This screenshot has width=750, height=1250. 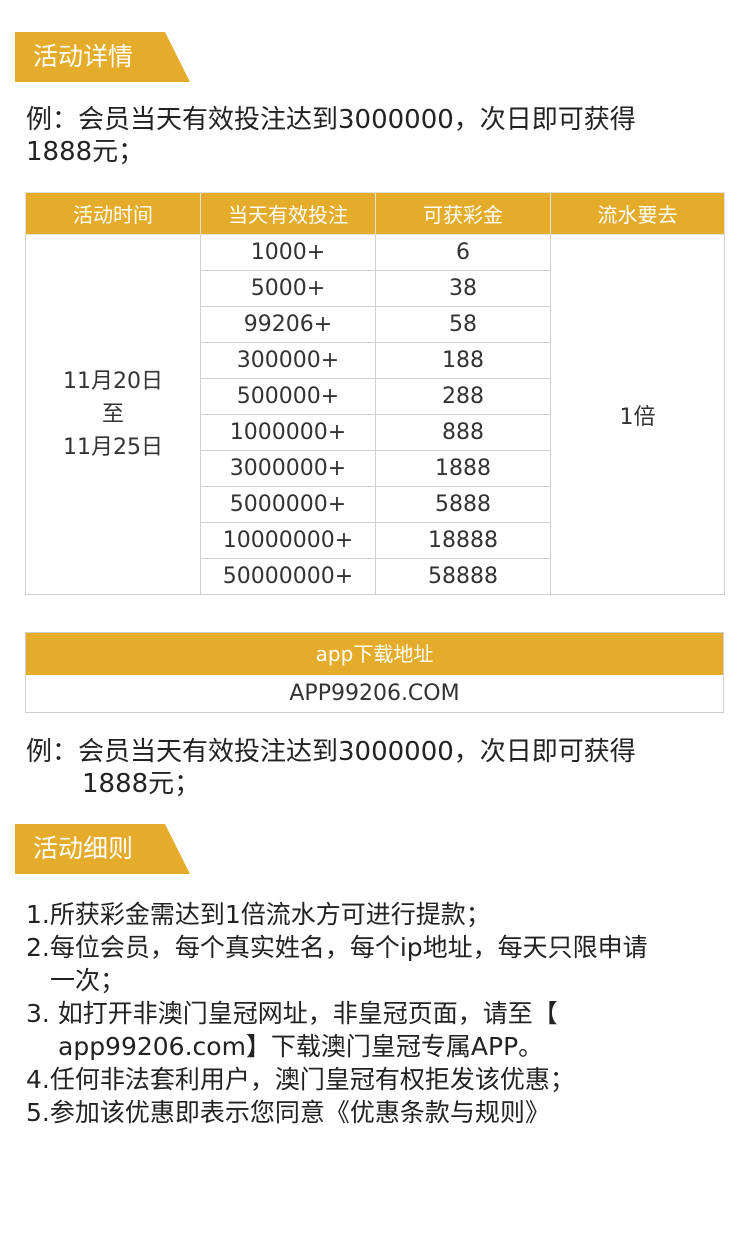 I want to click on bet-amount-cell: 1000000+, so click(x=288, y=432).